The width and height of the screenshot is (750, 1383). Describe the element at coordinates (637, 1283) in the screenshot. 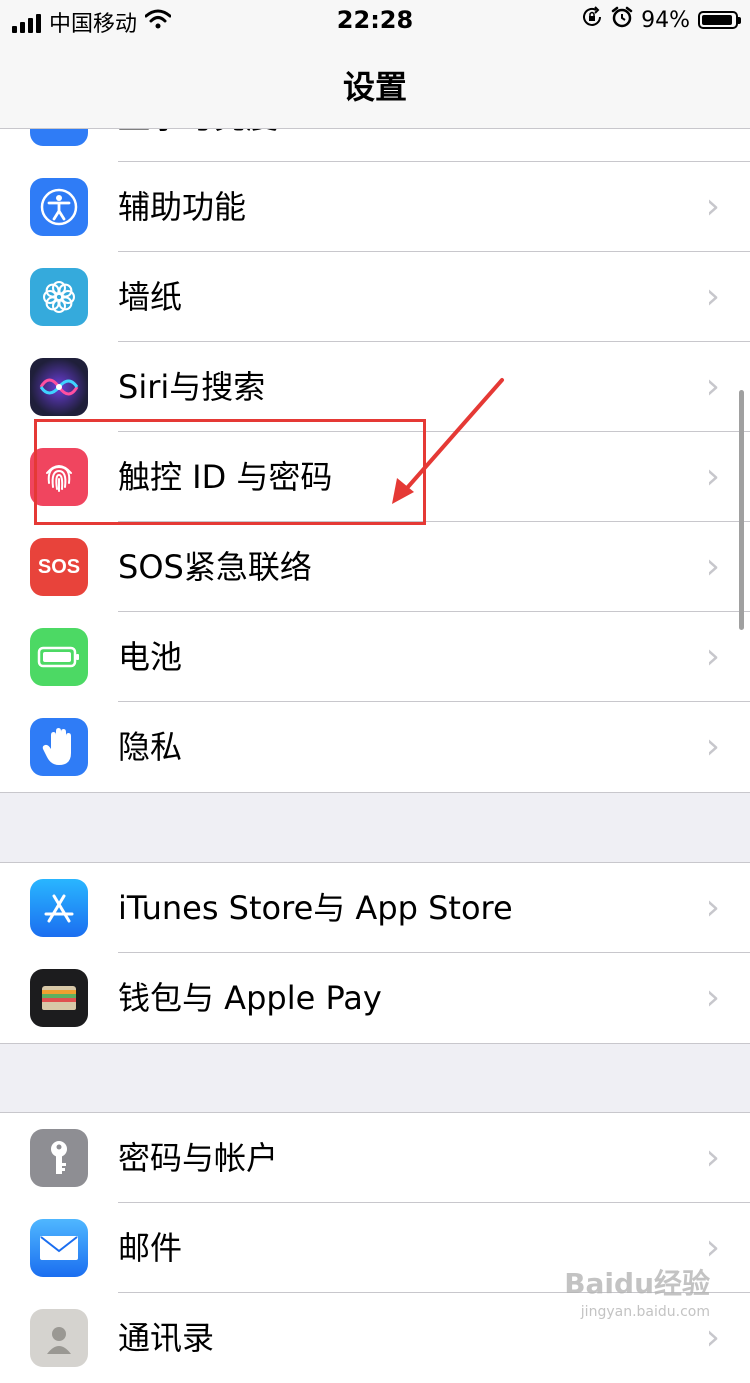

I see `watermark-brand: Baidu经验` at that location.